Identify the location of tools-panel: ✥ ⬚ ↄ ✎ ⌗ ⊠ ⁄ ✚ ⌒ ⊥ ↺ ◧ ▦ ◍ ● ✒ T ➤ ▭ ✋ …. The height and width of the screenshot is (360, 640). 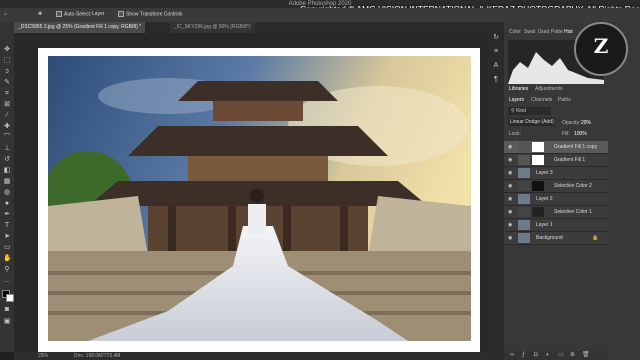
(7, 187).